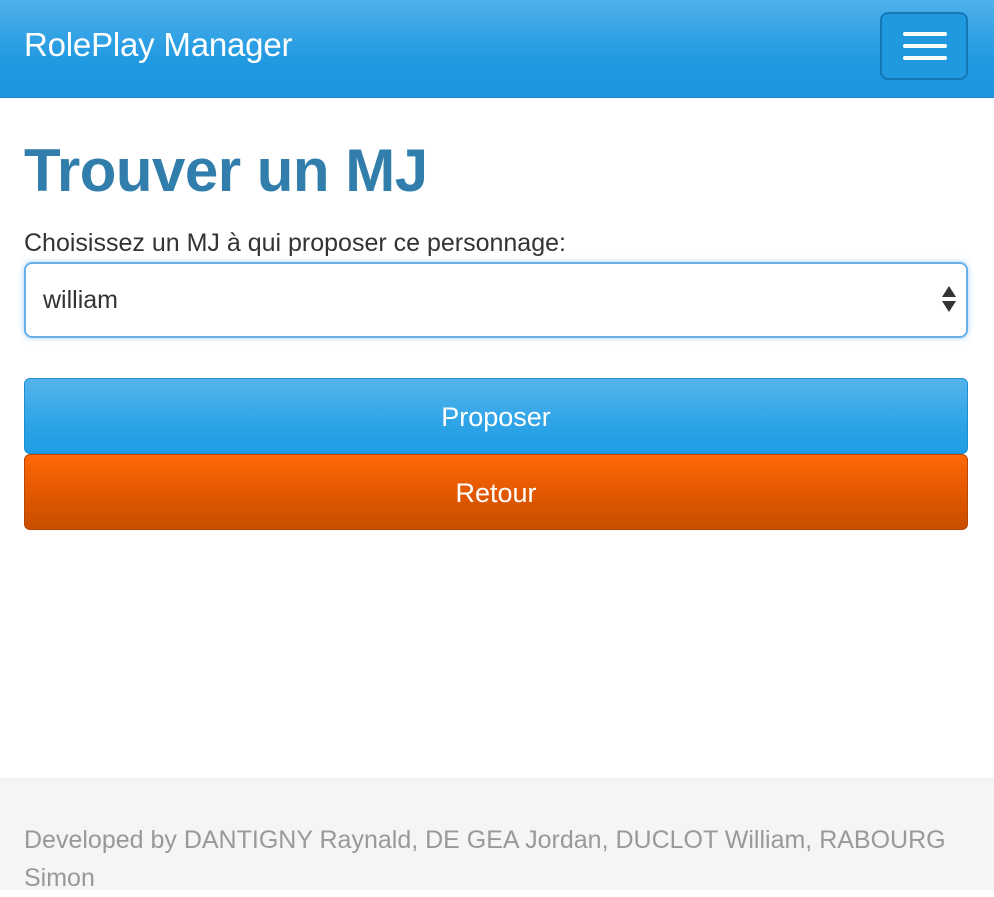  I want to click on navbar: RolePlay Manager, so click(497, 49).